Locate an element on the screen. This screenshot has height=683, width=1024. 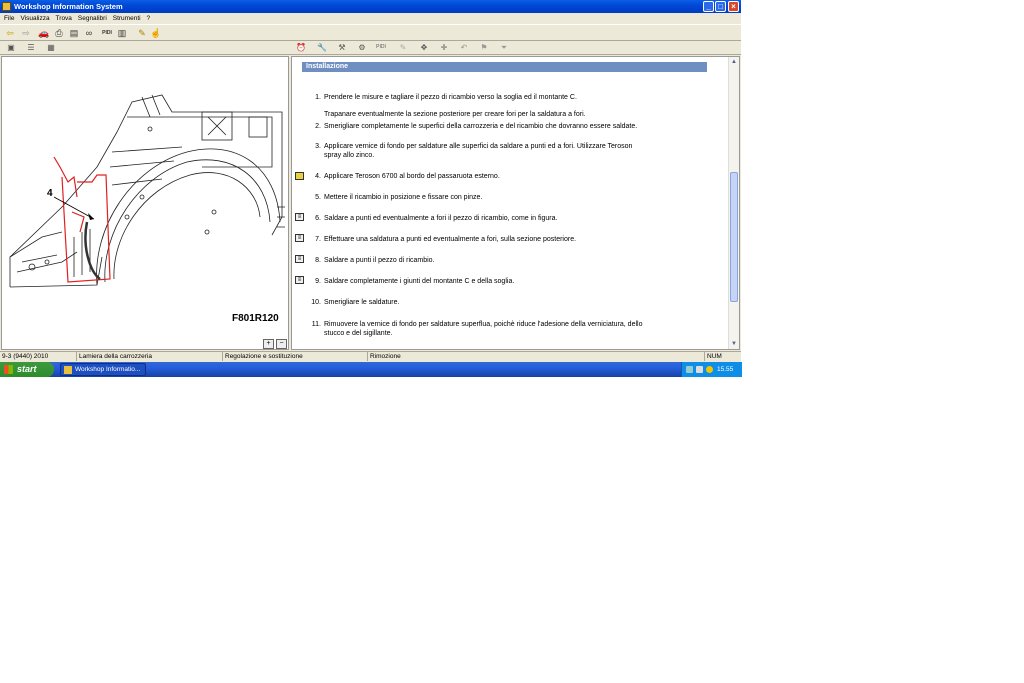
step-number: 9. is located at coordinates (318, 281).